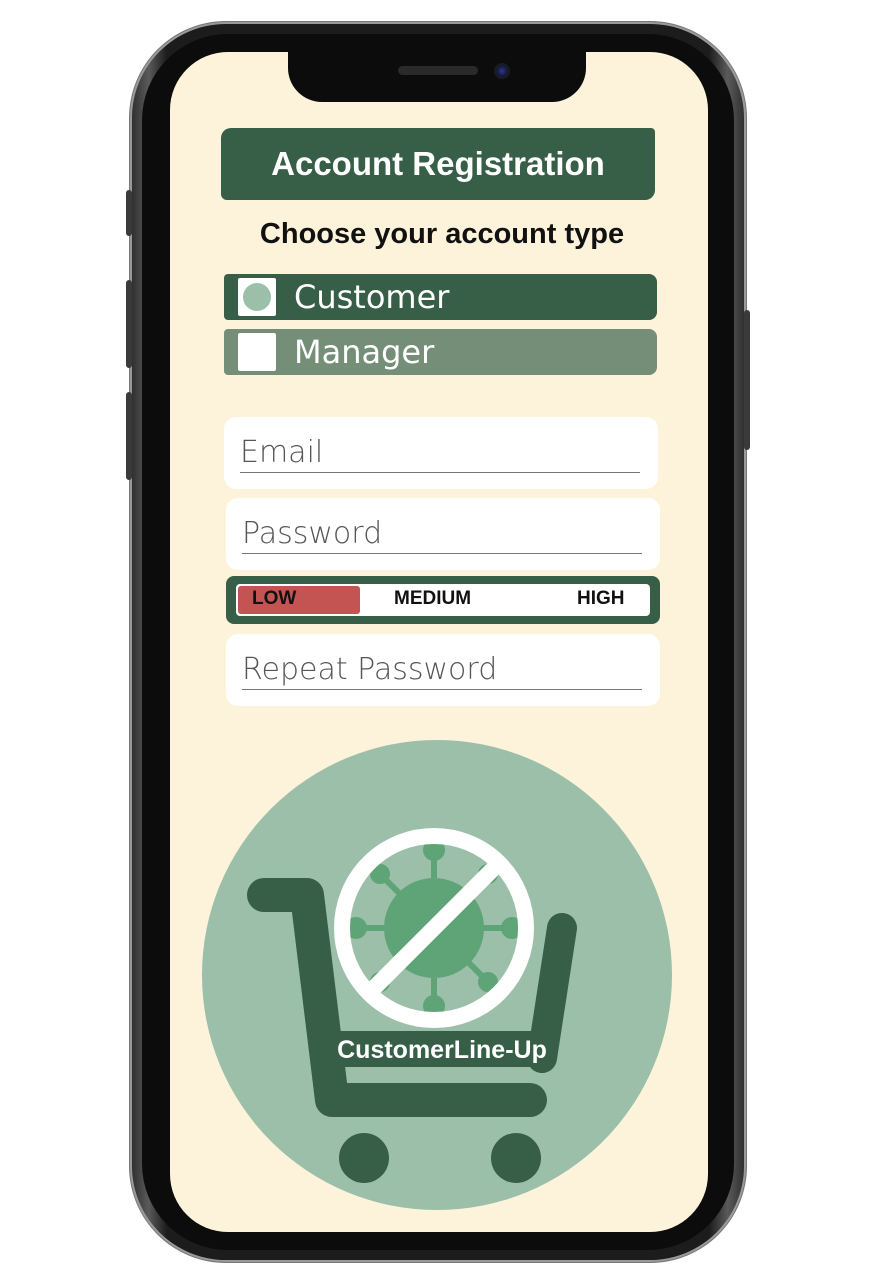 This screenshot has height=1280, width=876. What do you see at coordinates (129, 436) in the screenshot?
I see `volume-down-button` at bounding box center [129, 436].